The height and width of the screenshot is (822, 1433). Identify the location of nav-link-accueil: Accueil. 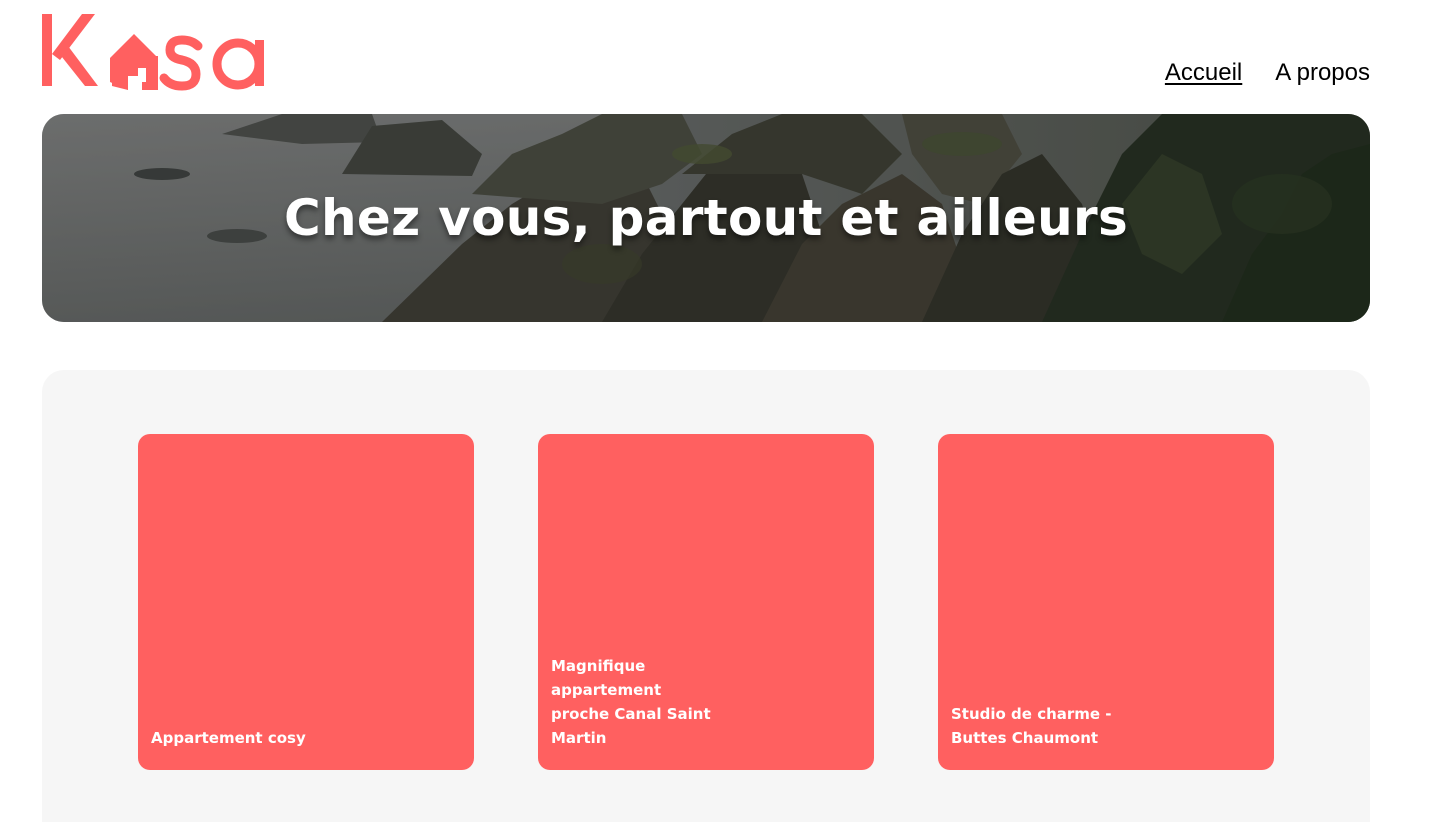
(1203, 73).